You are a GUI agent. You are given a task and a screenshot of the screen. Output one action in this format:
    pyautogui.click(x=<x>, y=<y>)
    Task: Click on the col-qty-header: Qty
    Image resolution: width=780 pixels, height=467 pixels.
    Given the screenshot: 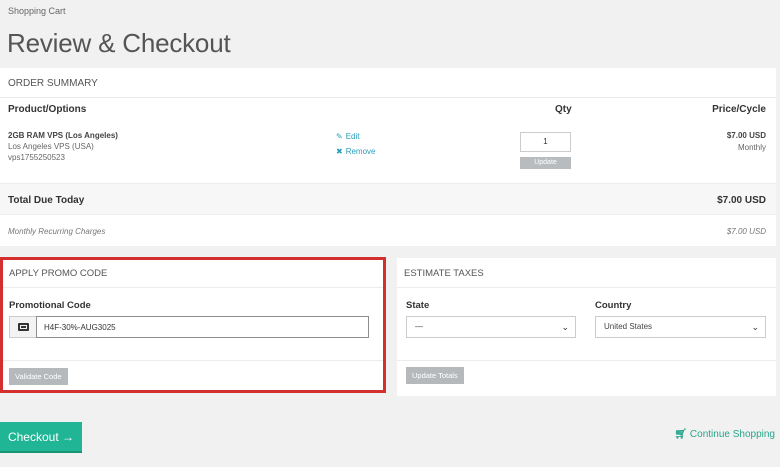 What is the action you would take?
    pyautogui.click(x=563, y=109)
    